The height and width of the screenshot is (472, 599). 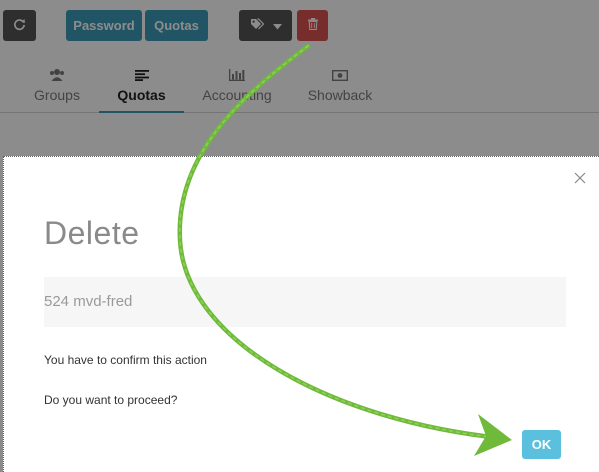 What do you see at coordinates (580, 178) in the screenshot?
I see `close-icon` at bounding box center [580, 178].